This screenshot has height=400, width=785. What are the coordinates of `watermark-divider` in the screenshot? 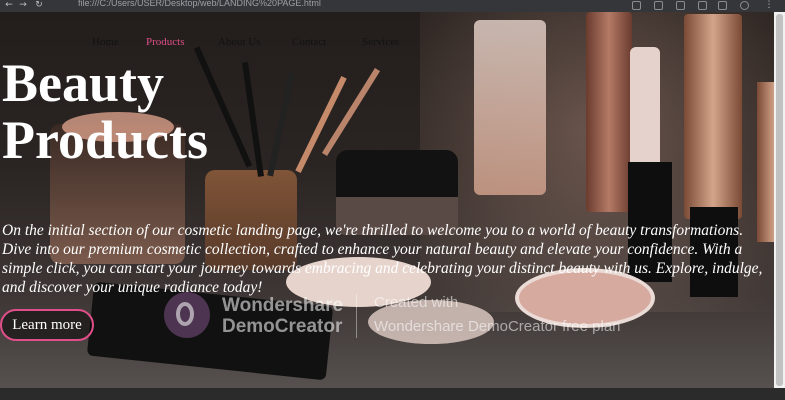 It's located at (356, 316).